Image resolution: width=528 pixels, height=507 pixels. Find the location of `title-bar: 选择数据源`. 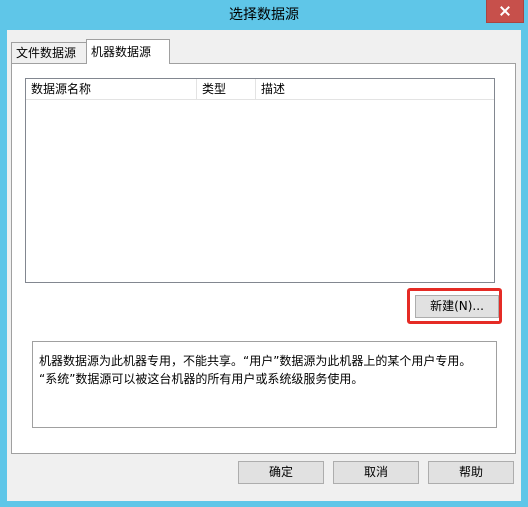

title-bar: 选择数据源 is located at coordinates (264, 15).